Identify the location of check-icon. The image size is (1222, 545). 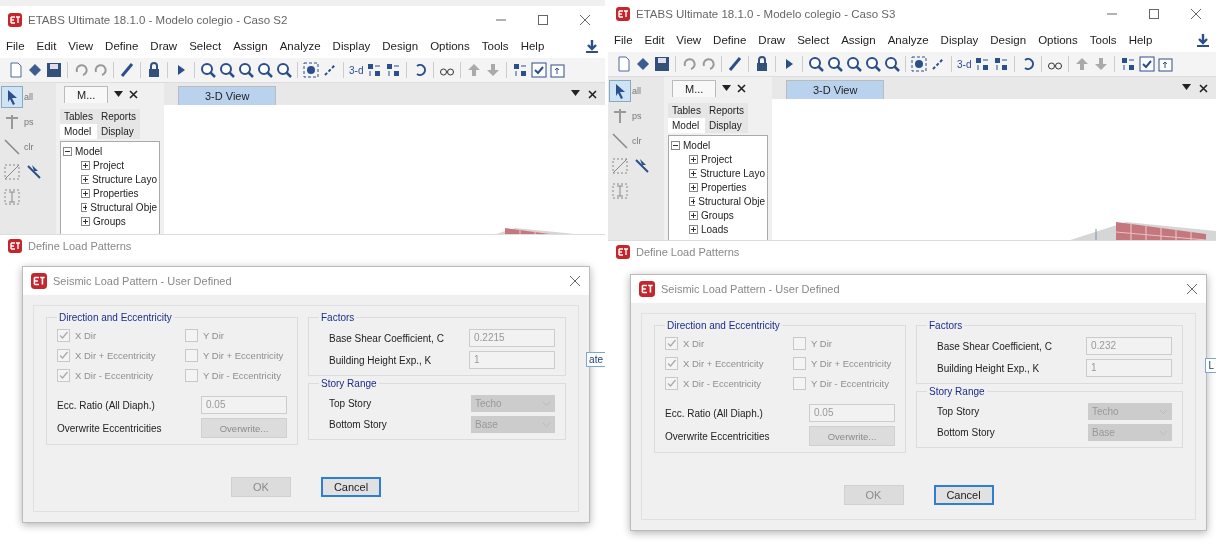
(1147, 64).